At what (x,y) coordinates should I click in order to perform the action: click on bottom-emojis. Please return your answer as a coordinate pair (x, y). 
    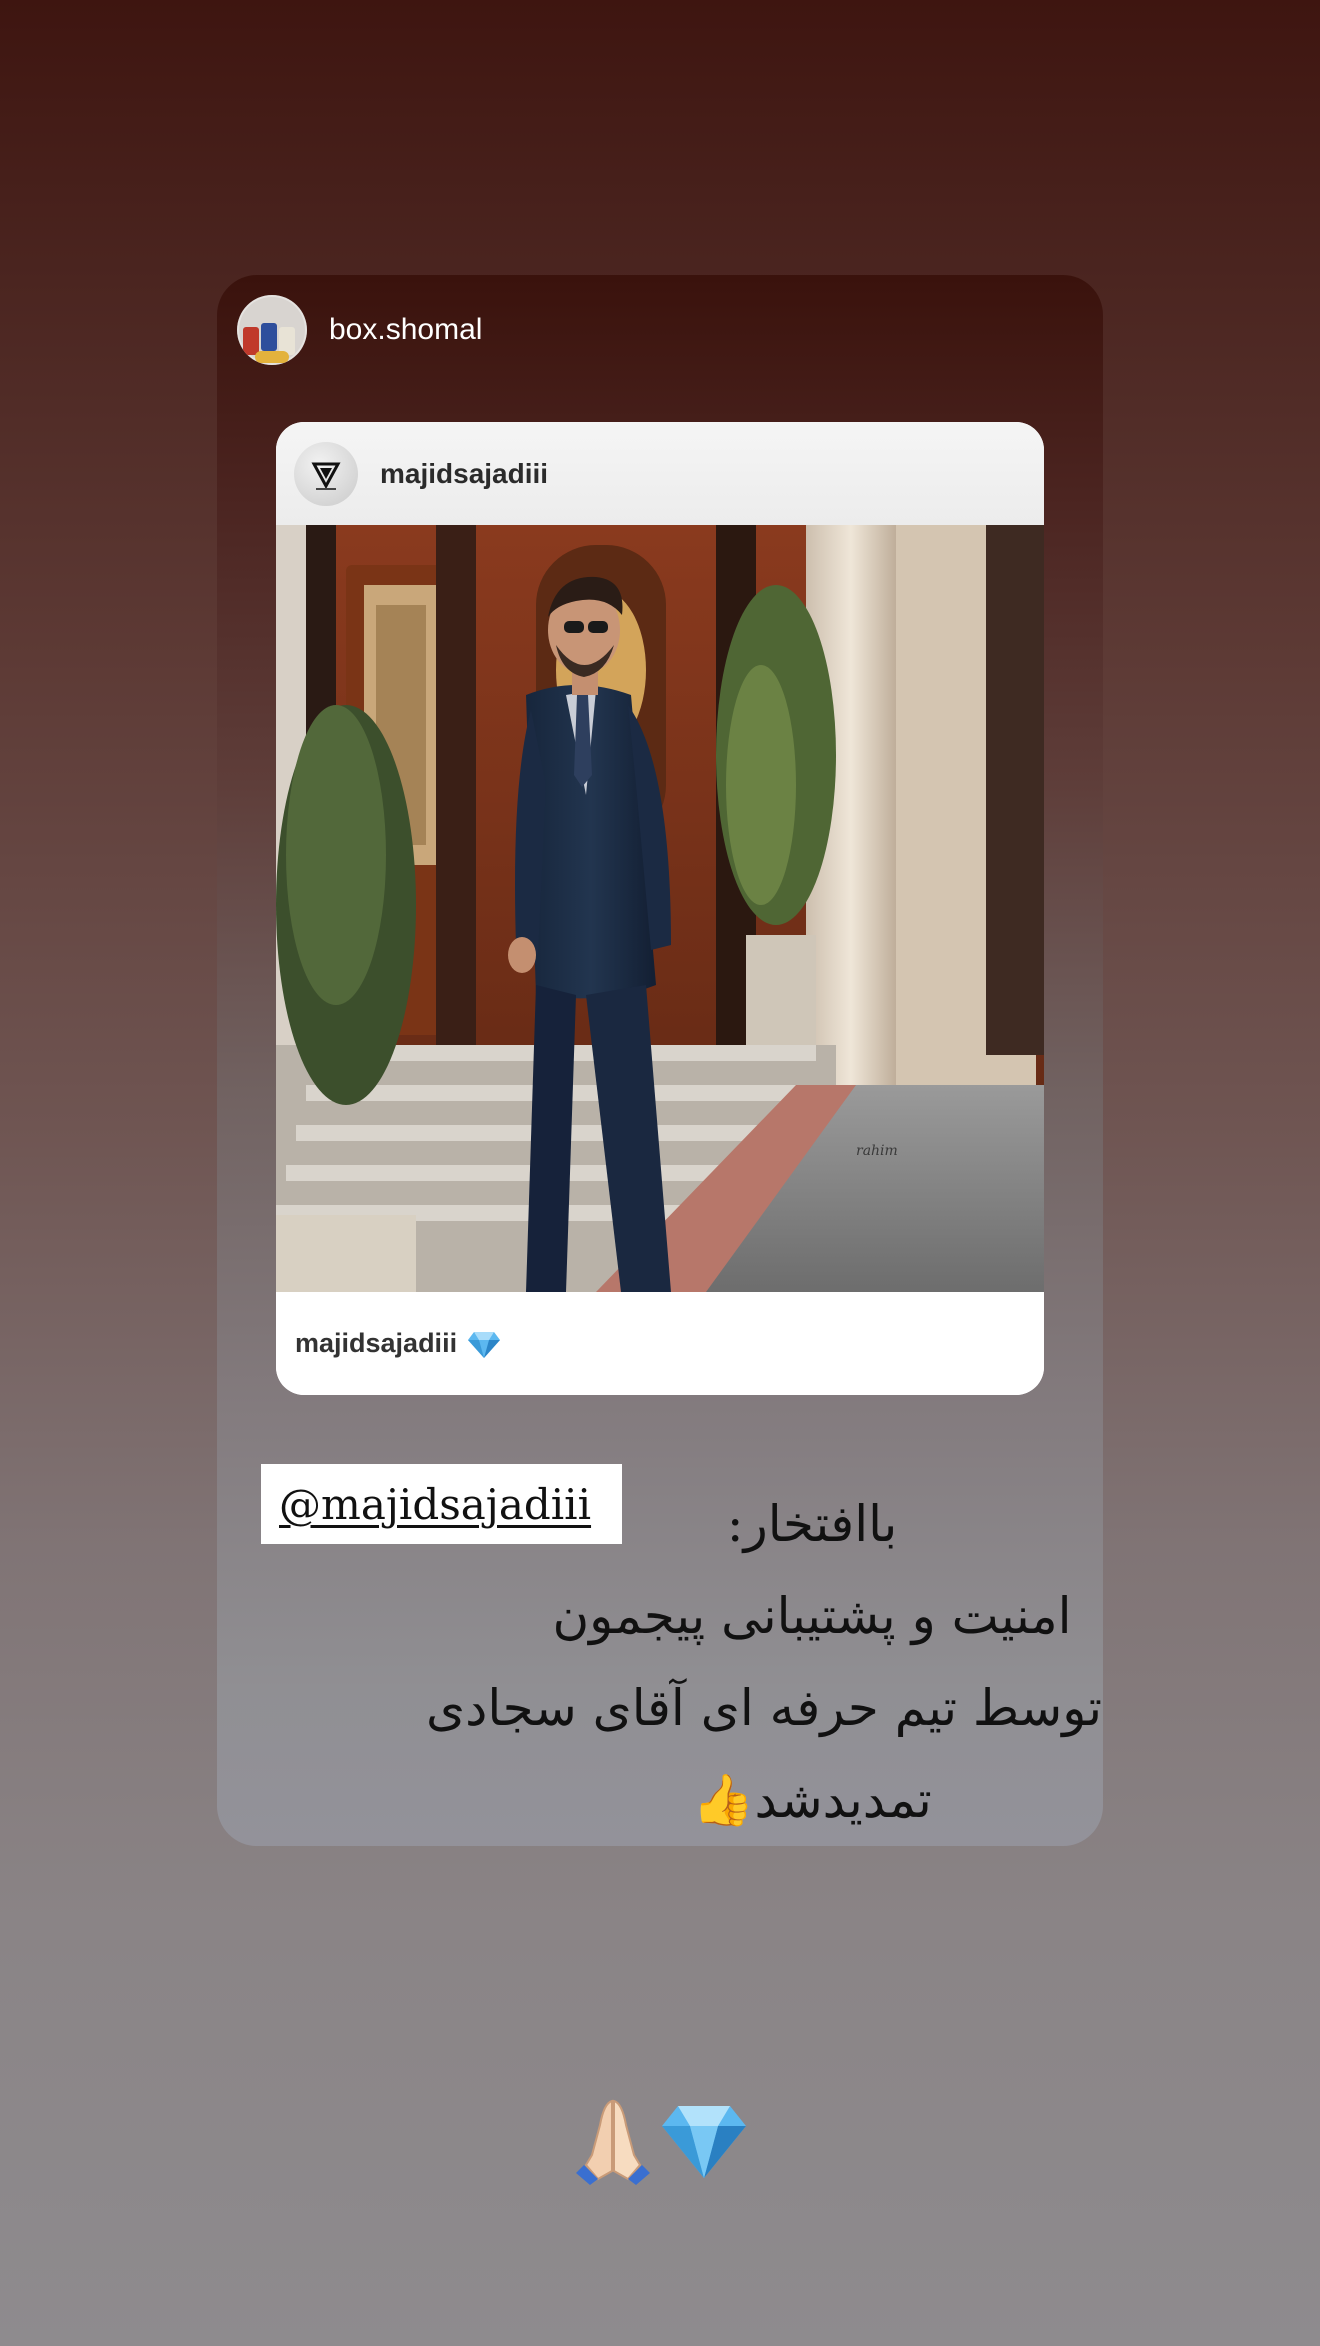
    Looking at the image, I should click on (658, 2142).